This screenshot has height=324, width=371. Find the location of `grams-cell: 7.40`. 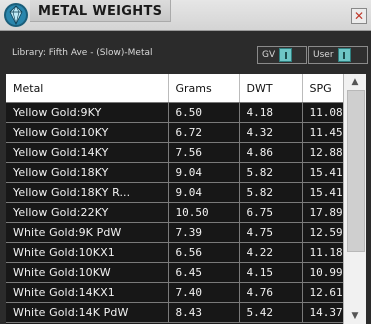

grams-cell: 7.40 is located at coordinates (204, 292).